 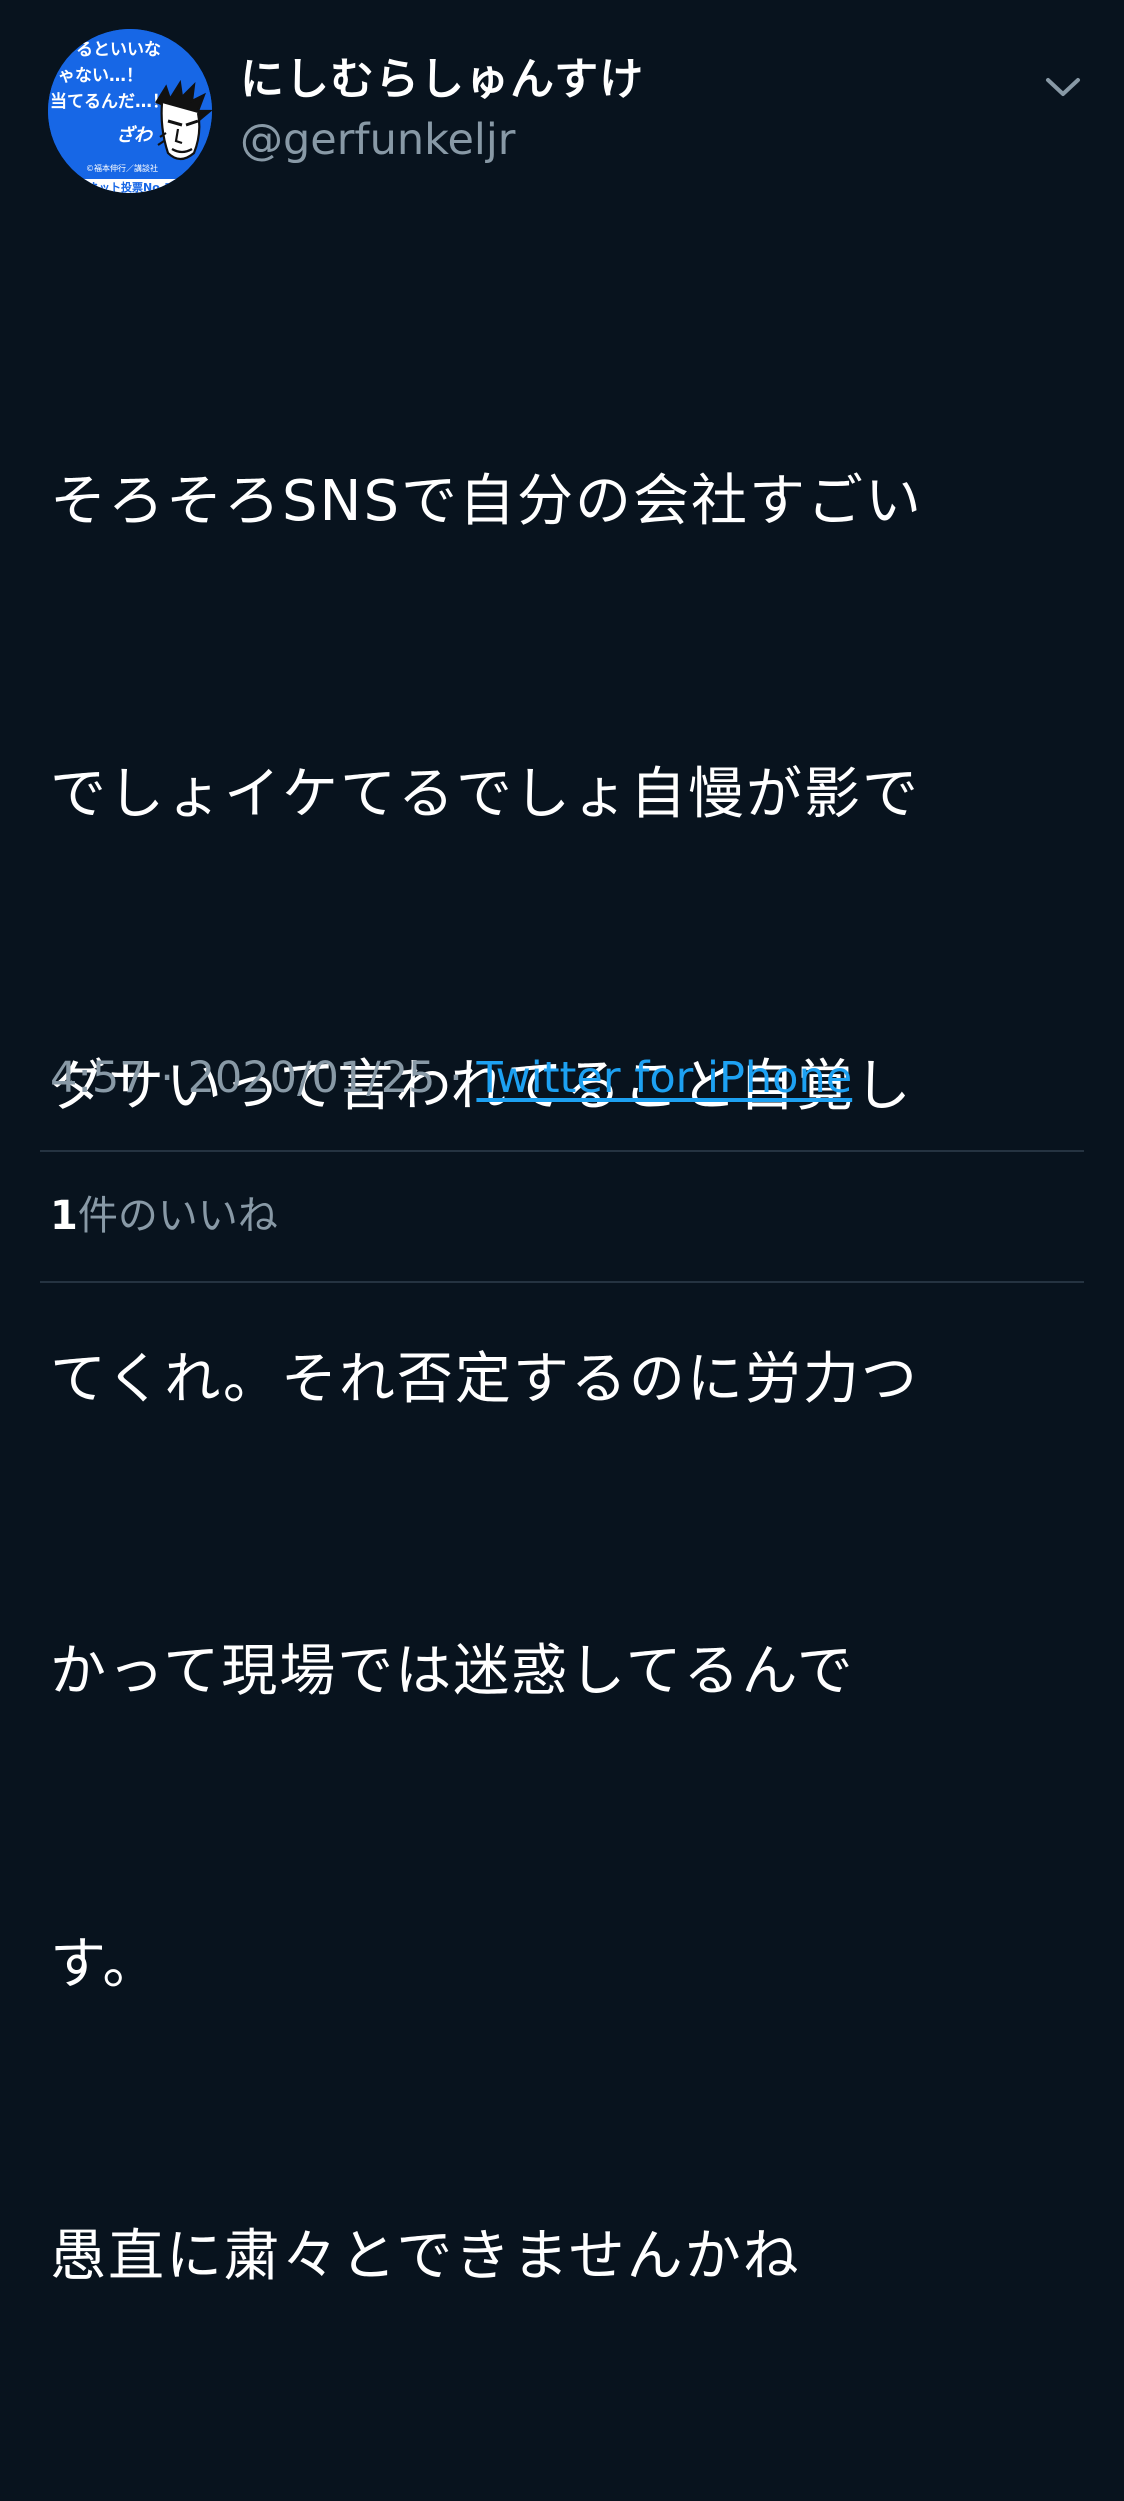 What do you see at coordinates (484, 1379) in the screenshot?
I see `tweet-text-line: てくれ。それ否定するのに労力つ` at bounding box center [484, 1379].